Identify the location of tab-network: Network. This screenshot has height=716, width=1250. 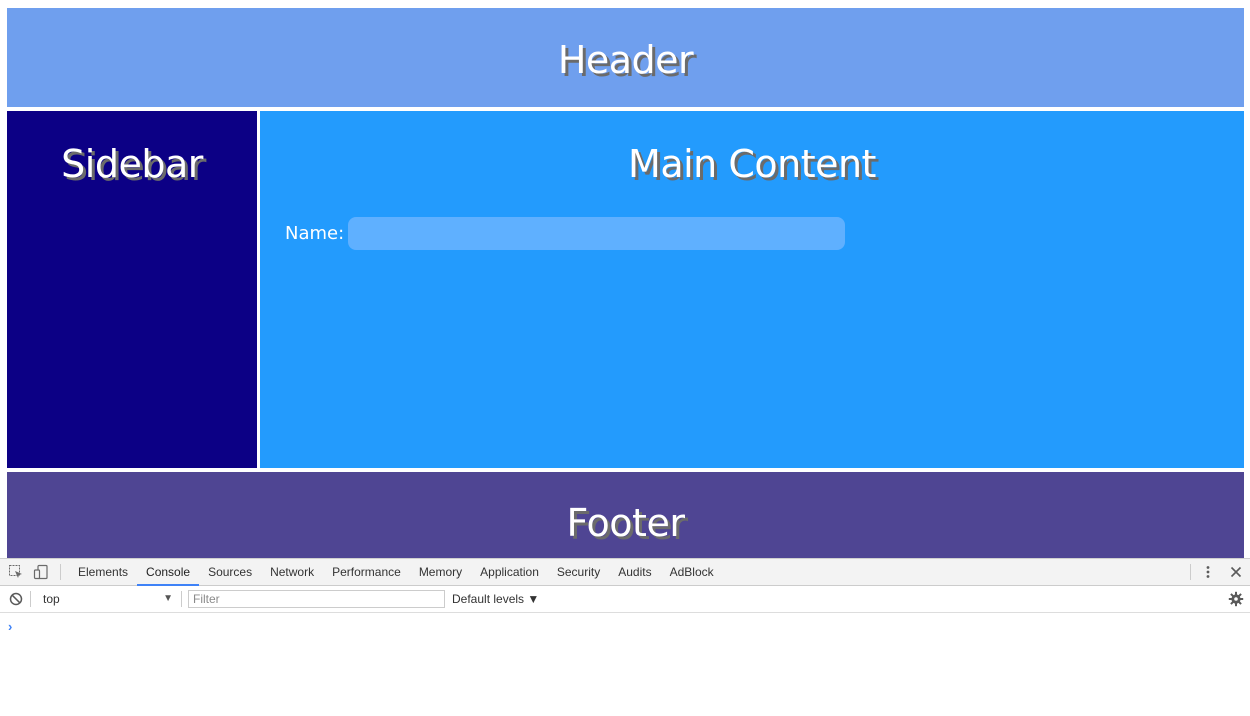
(292, 572).